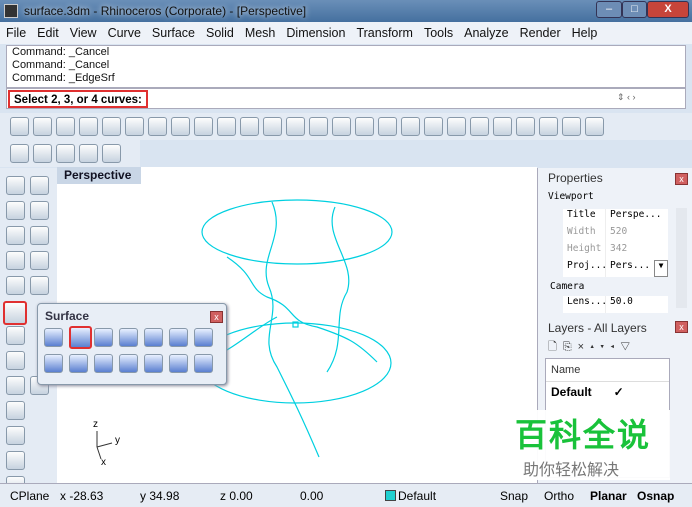  What do you see at coordinates (295, 126) in the screenshot?
I see `zoom-window-icon` at bounding box center [295, 126].